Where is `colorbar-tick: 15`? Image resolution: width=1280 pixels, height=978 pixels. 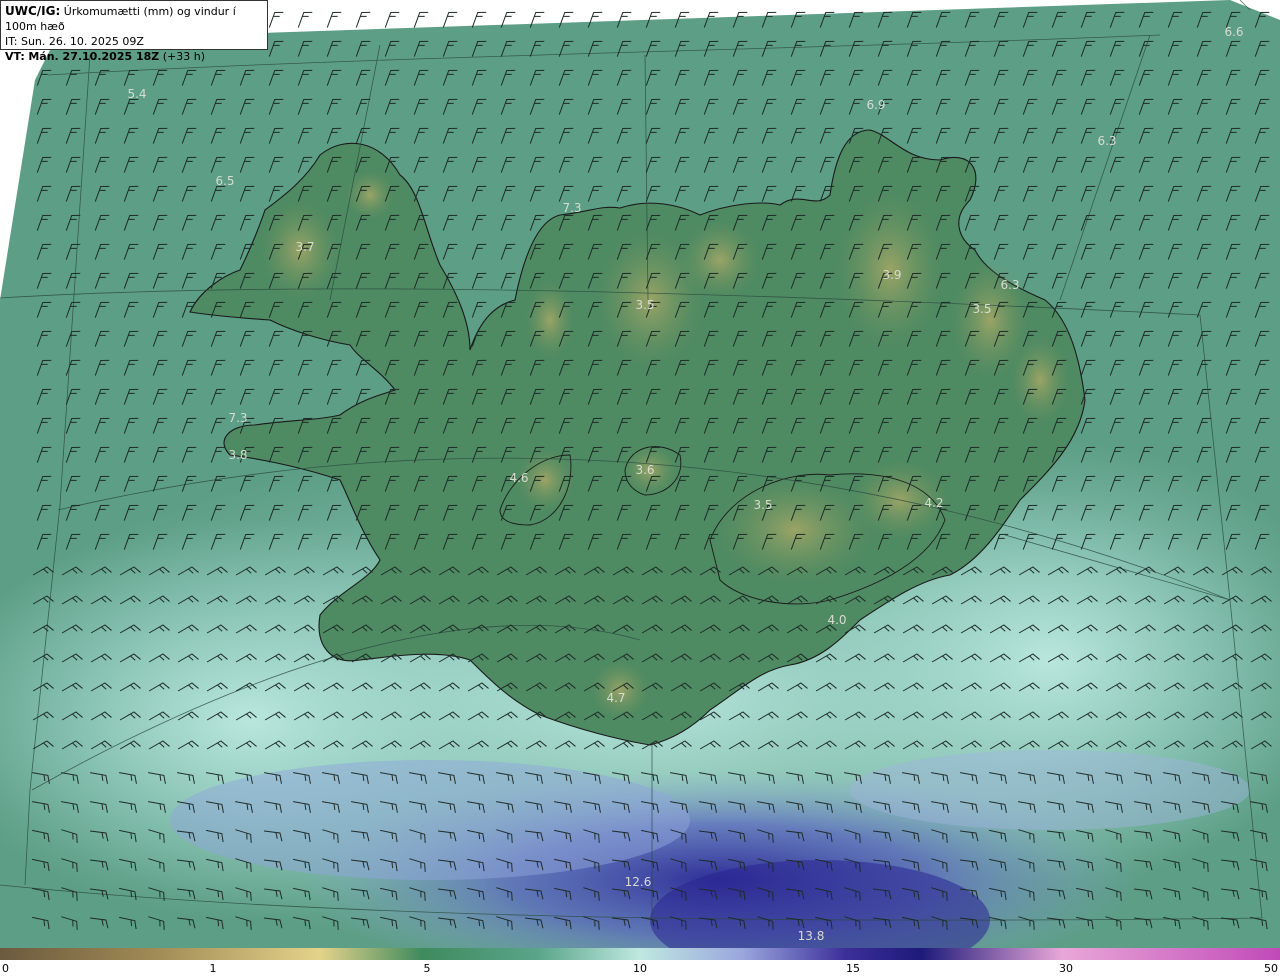 colorbar-tick: 15 is located at coordinates (853, 968).